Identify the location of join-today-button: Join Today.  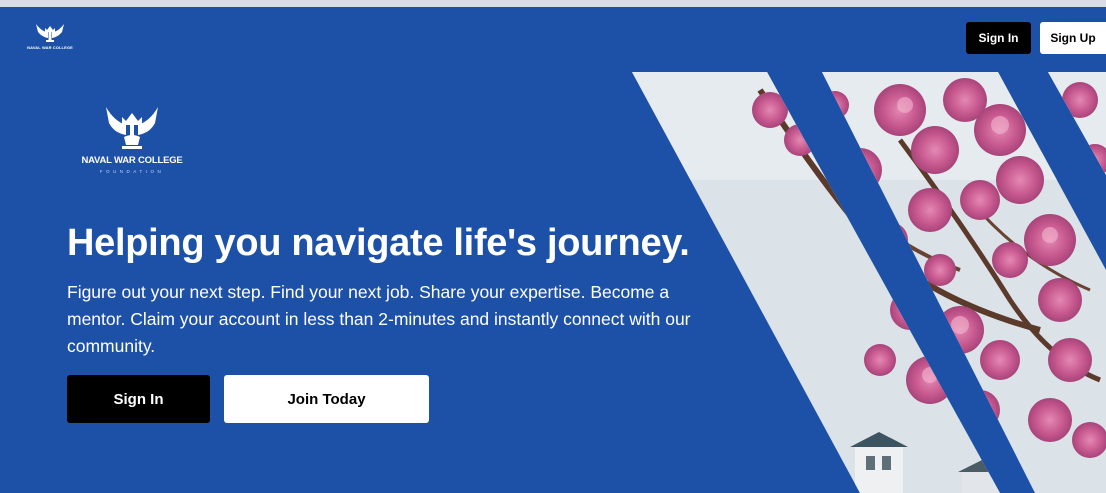
(326, 399).